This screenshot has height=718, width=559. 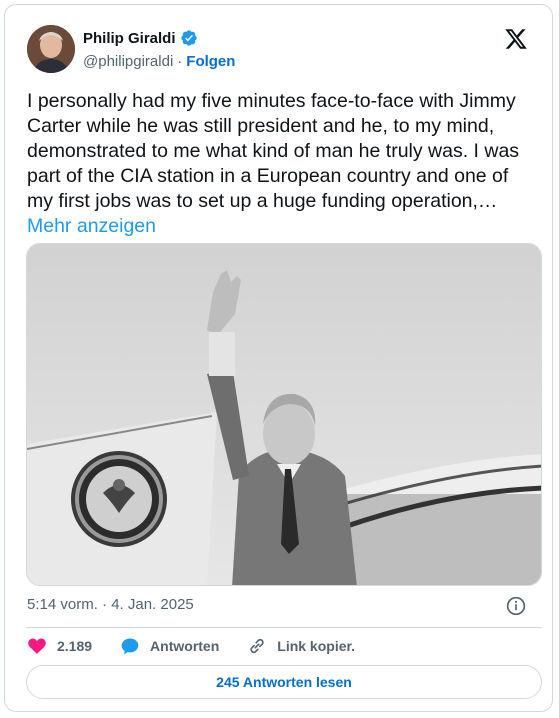 What do you see at coordinates (316, 646) in the screenshot?
I see `copy-link-label: Link kopier.` at bounding box center [316, 646].